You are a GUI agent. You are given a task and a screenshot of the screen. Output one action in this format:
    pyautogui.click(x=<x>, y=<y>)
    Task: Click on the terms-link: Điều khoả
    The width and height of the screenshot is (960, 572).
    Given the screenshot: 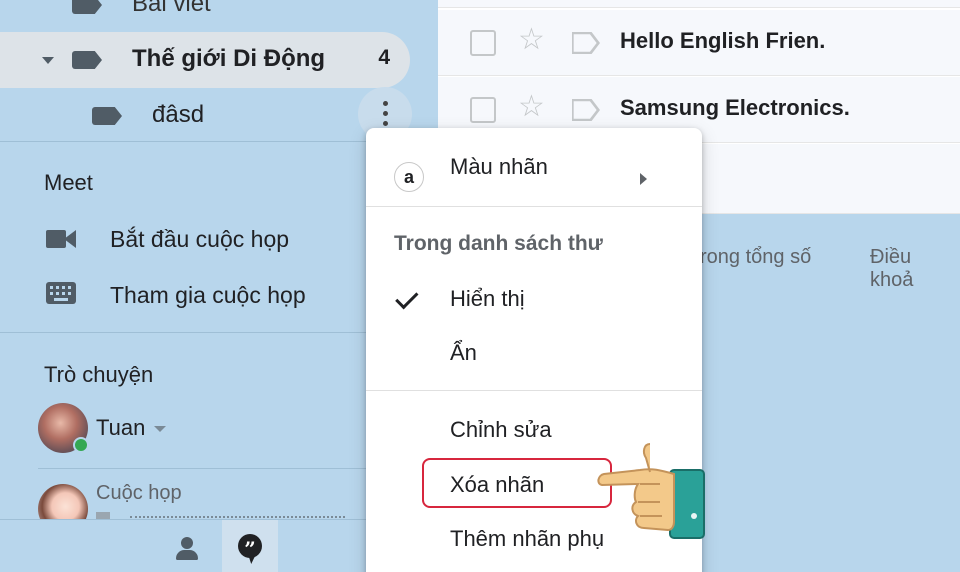 What is the action you would take?
    pyautogui.click(x=915, y=269)
    